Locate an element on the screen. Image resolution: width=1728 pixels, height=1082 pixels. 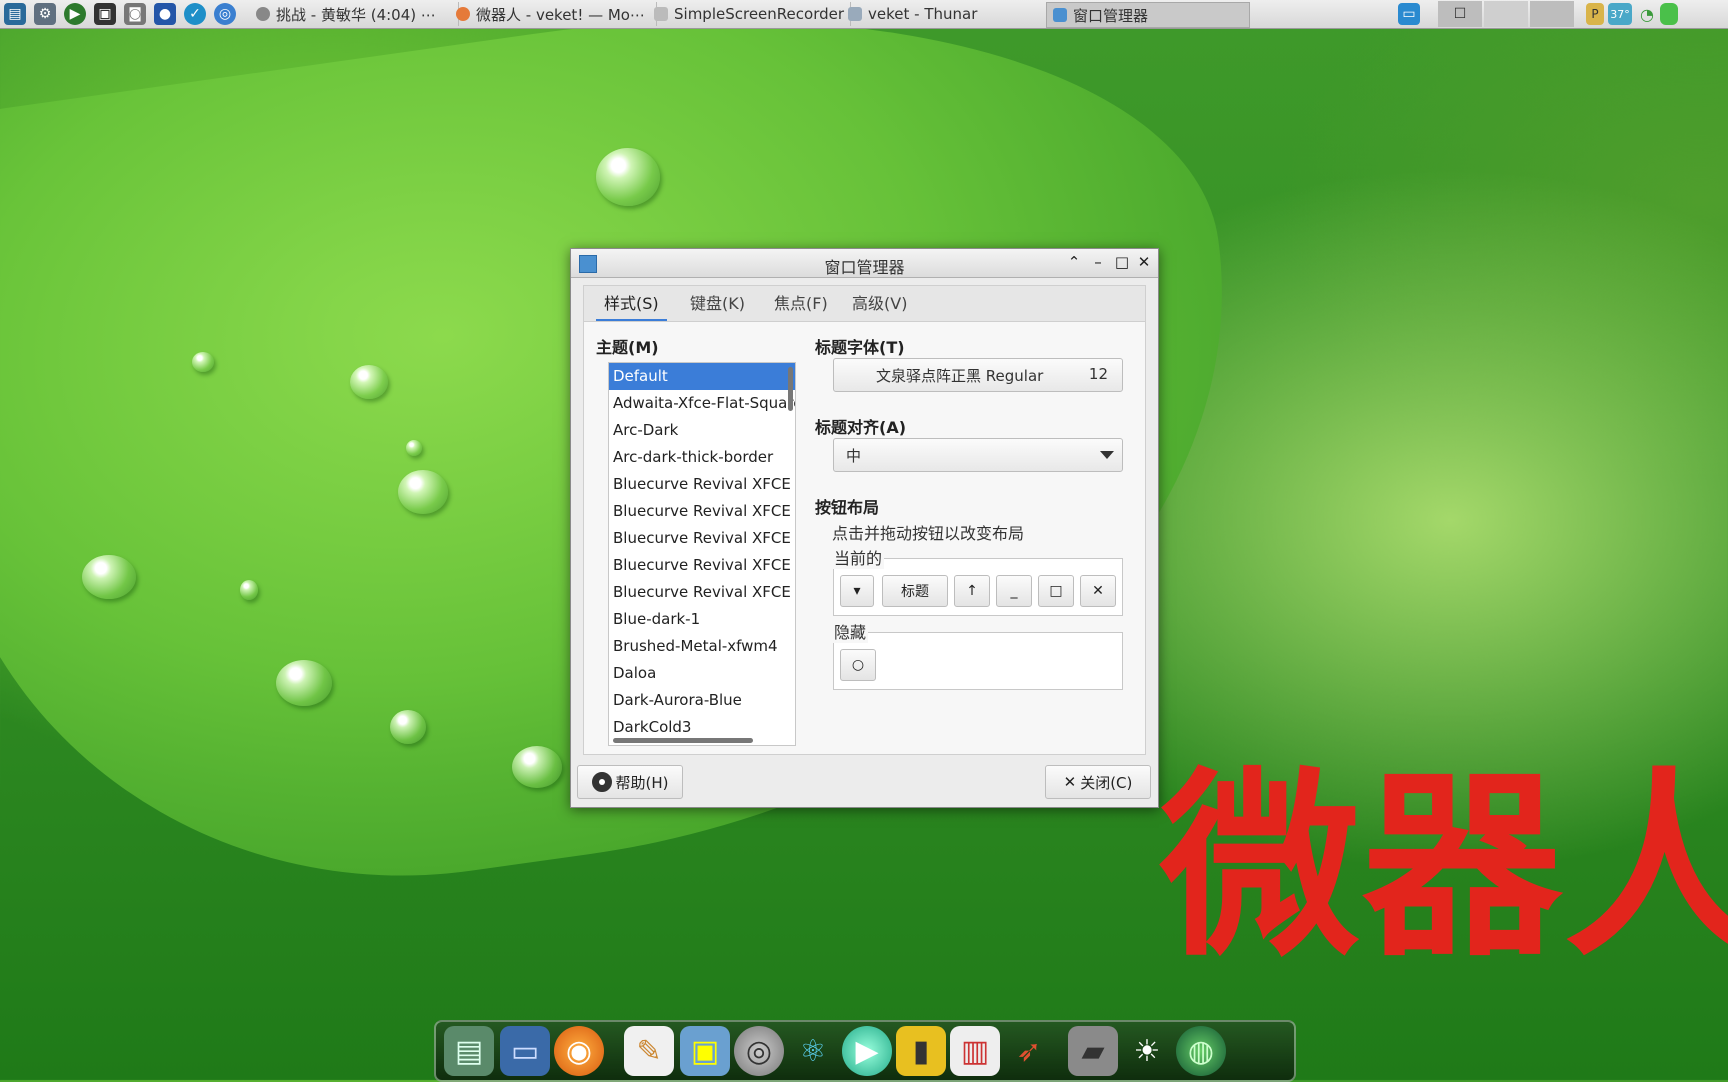
task-window-manager: 窗口管理器 is located at coordinates (1148, 15).